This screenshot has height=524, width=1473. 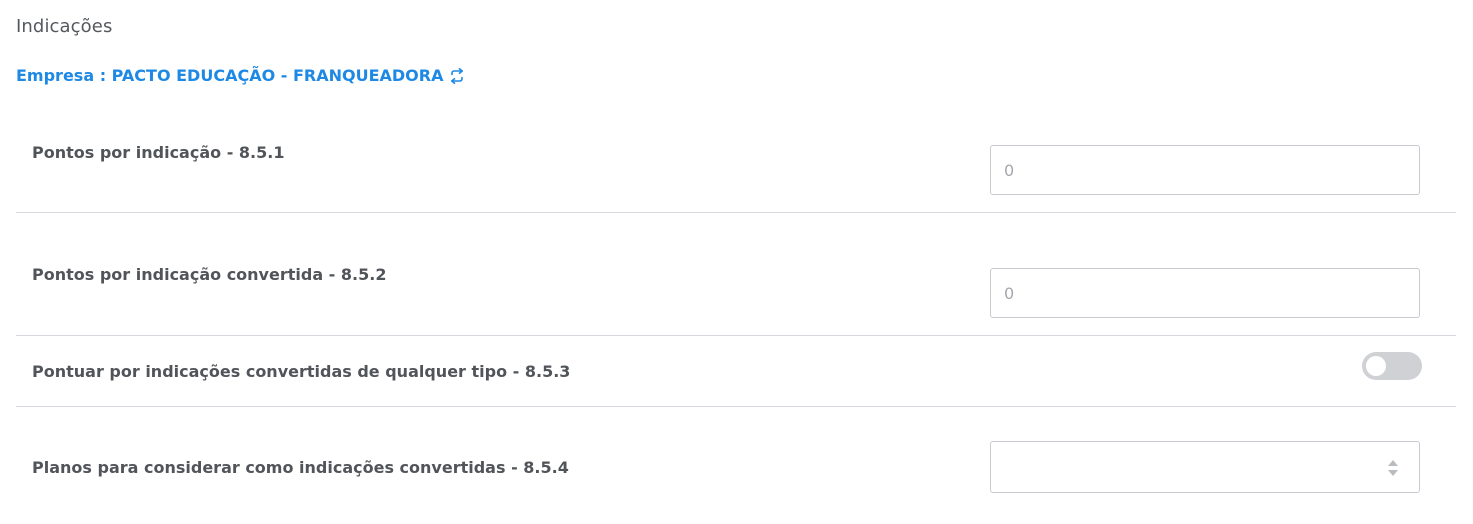 I want to click on setting-label: Pontos por indicação - 8.5.1, so click(x=158, y=152).